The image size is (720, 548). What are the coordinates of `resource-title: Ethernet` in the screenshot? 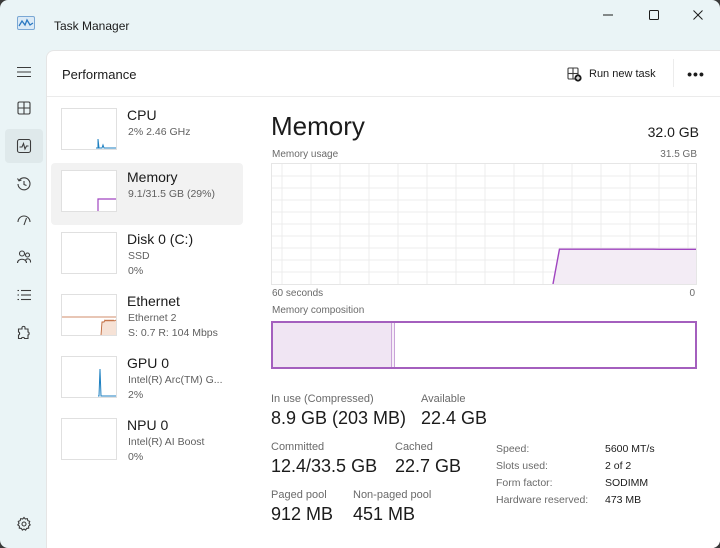 It's located at (153, 301).